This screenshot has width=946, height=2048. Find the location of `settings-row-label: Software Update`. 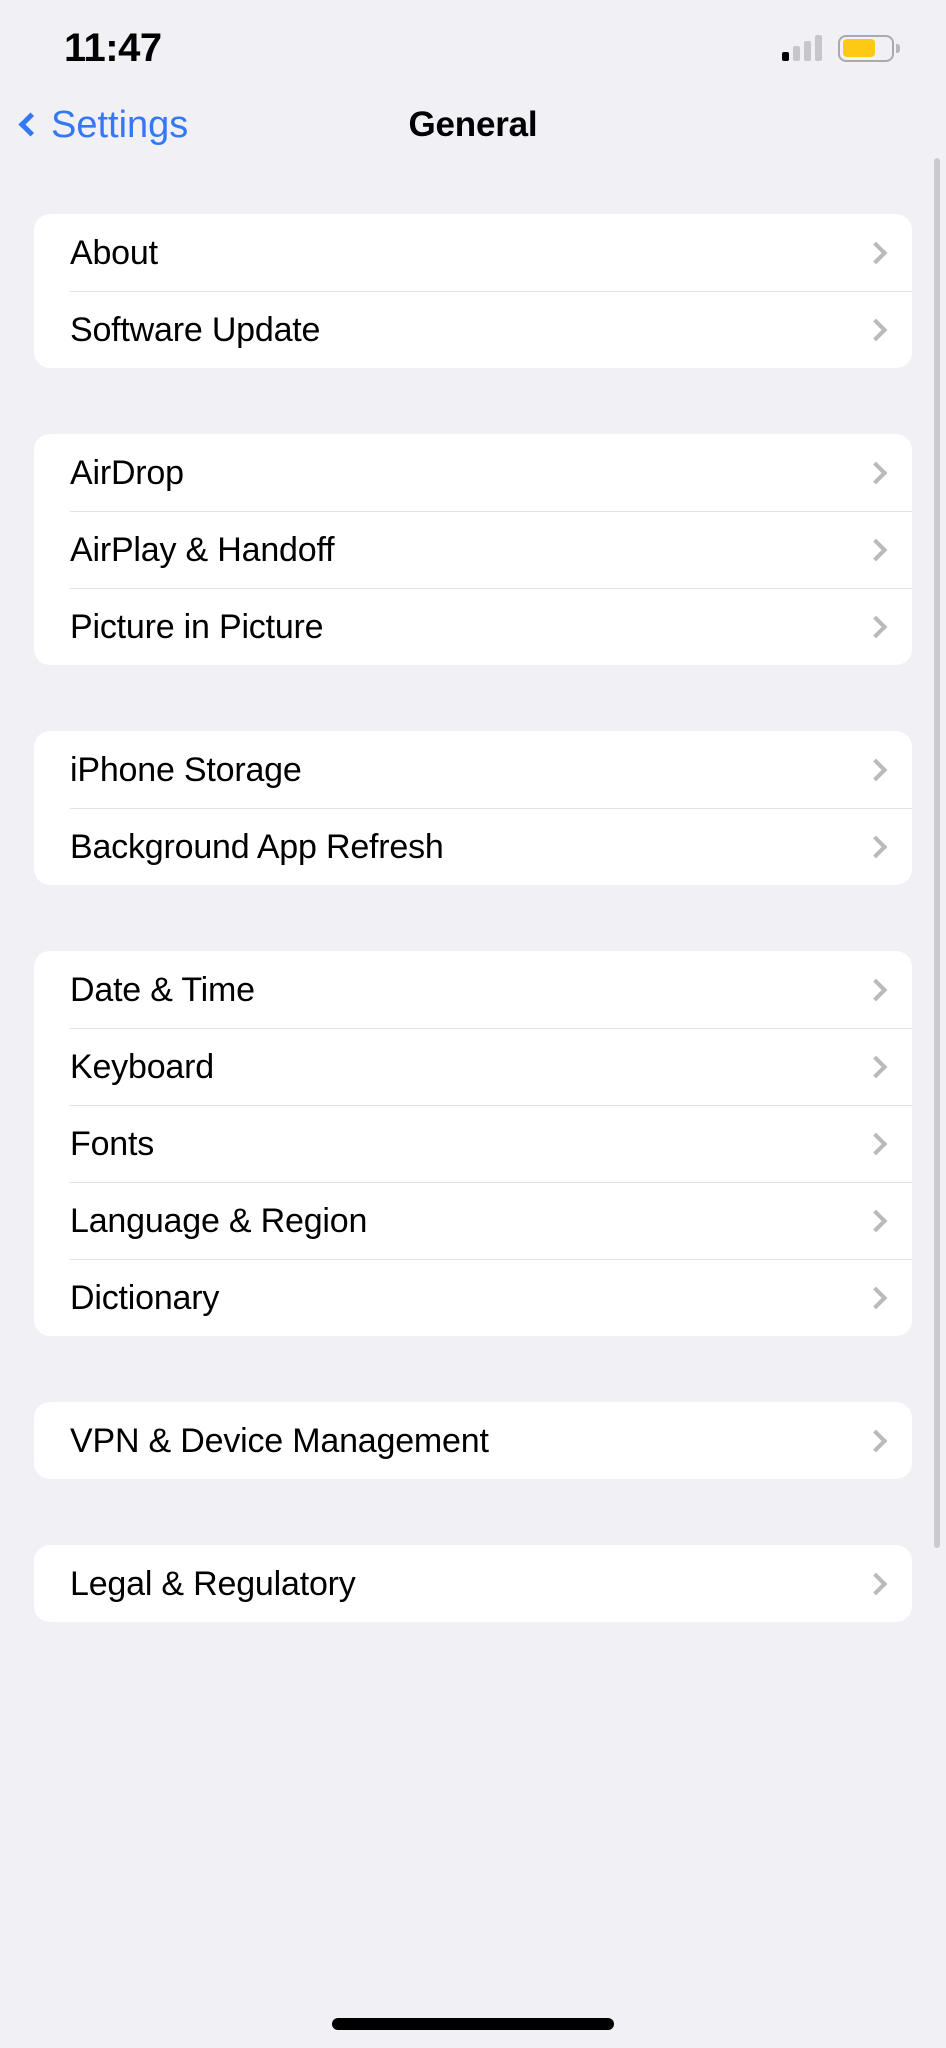

settings-row-label: Software Update is located at coordinates (195, 329).